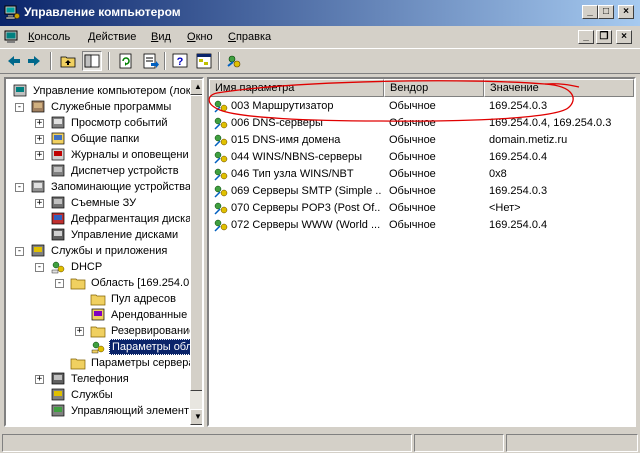  I want to click on title-bar: Управление компьютером _ □ ×, so click(320, 13).